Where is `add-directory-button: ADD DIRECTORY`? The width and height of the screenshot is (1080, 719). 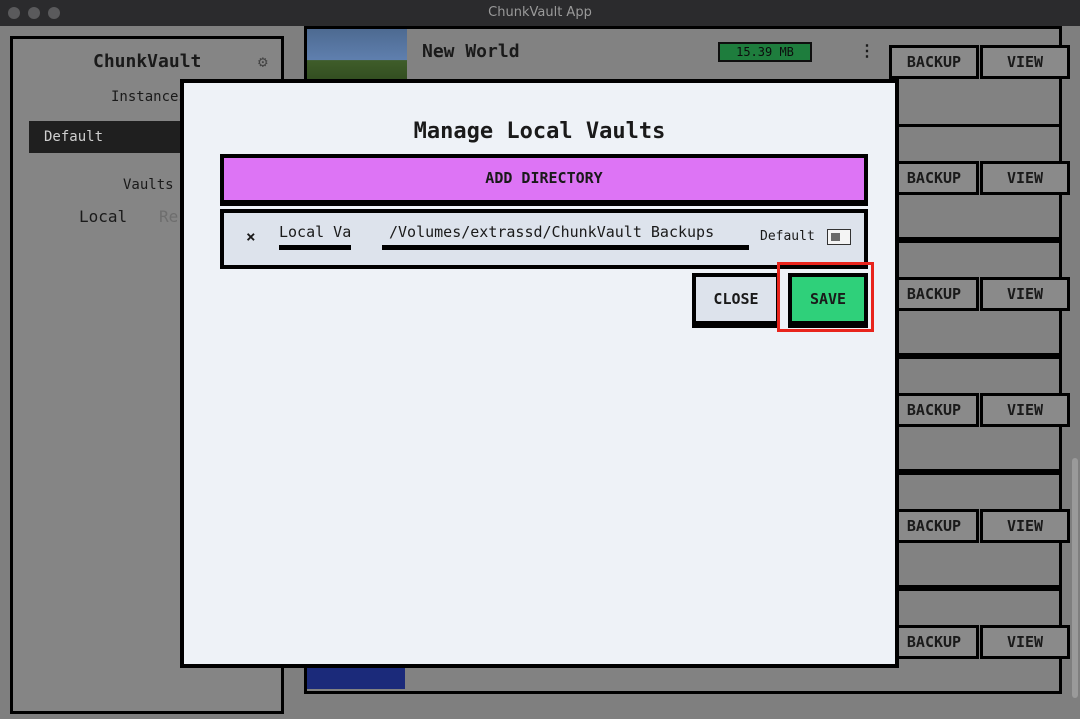
add-directory-button: ADD DIRECTORY is located at coordinates (544, 179).